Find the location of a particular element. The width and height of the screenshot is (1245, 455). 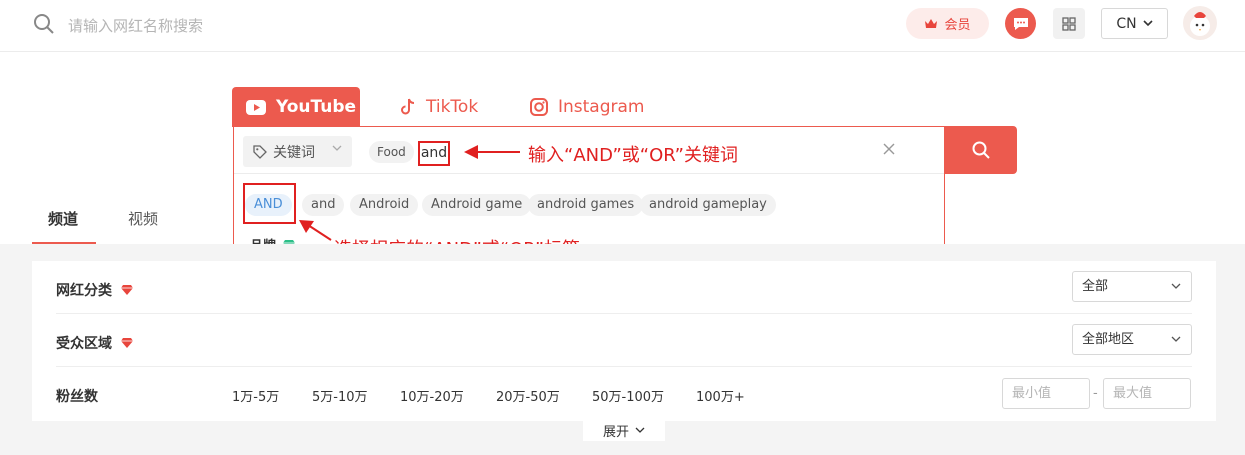

avatar is located at coordinates (1200, 23).